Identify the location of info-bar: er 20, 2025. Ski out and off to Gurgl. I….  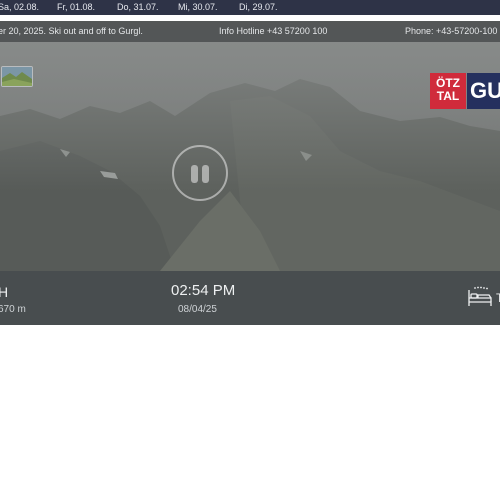
(250, 31).